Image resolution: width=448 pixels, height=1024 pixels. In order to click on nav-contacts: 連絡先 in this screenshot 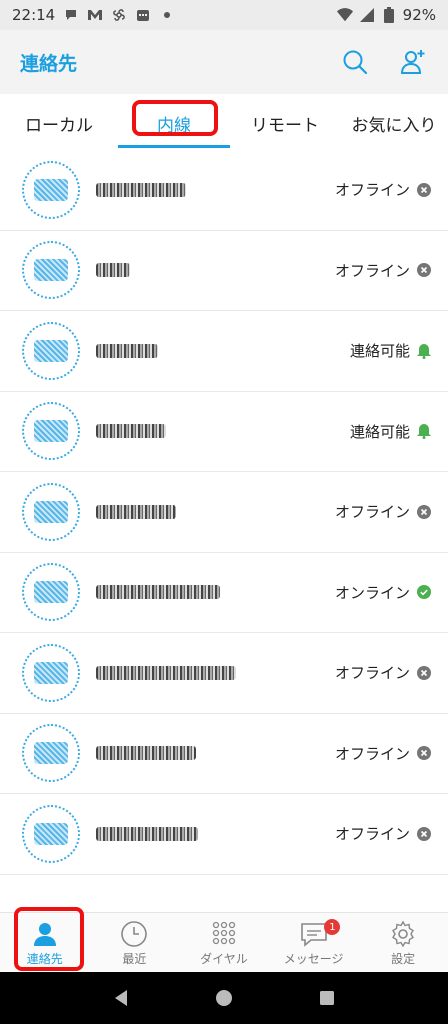, I will do `click(45, 939)`.